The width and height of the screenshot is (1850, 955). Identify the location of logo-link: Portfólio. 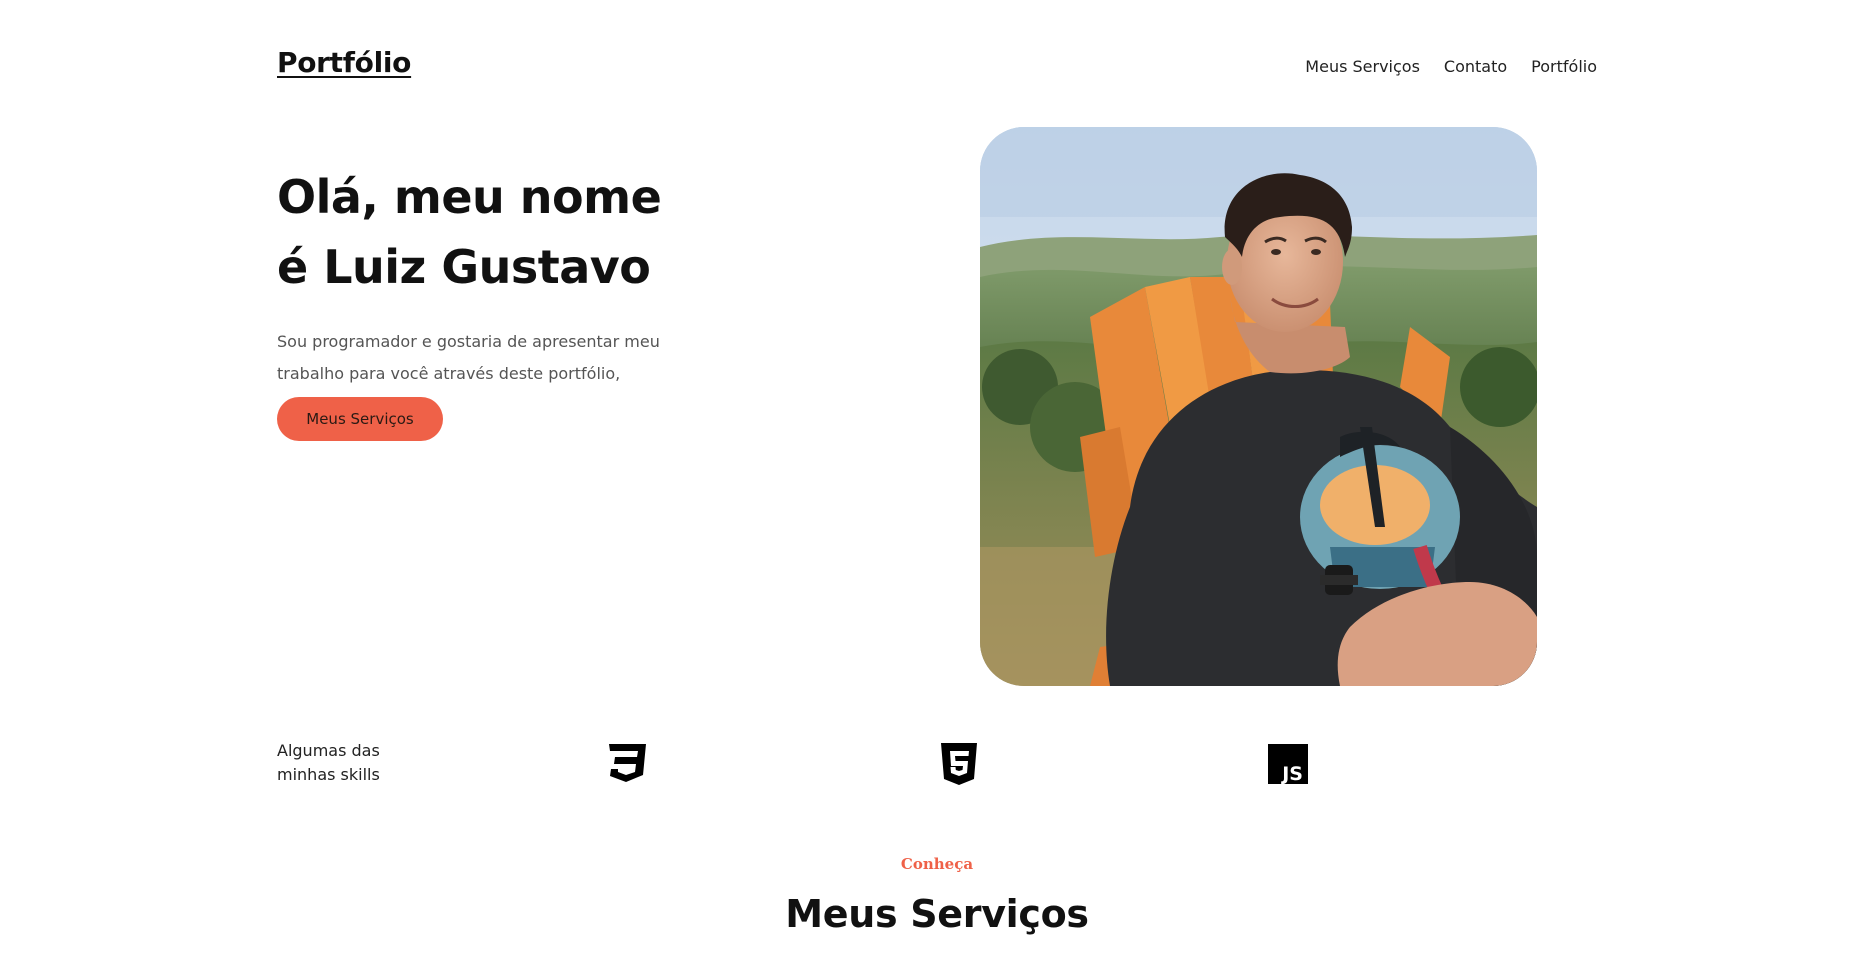
(344, 62).